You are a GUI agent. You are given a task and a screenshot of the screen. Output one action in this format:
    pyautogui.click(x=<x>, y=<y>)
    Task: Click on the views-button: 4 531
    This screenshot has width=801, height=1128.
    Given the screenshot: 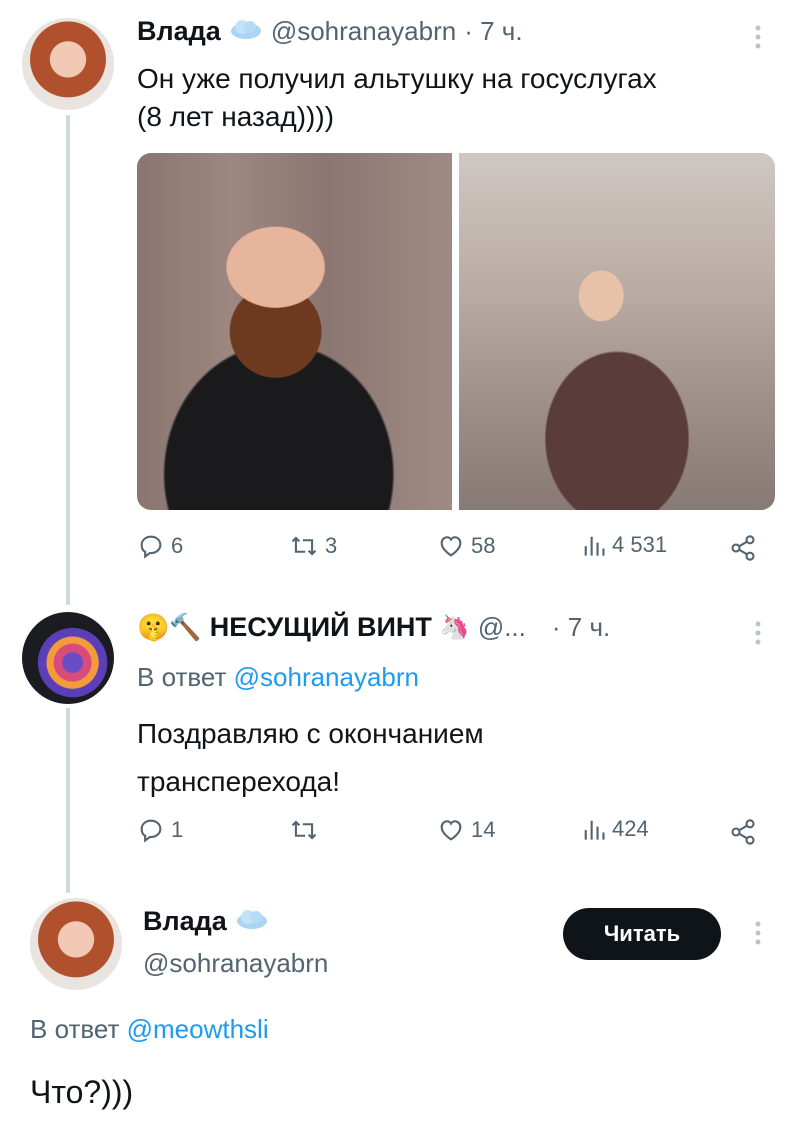 What is the action you would take?
    pyautogui.click(x=624, y=545)
    